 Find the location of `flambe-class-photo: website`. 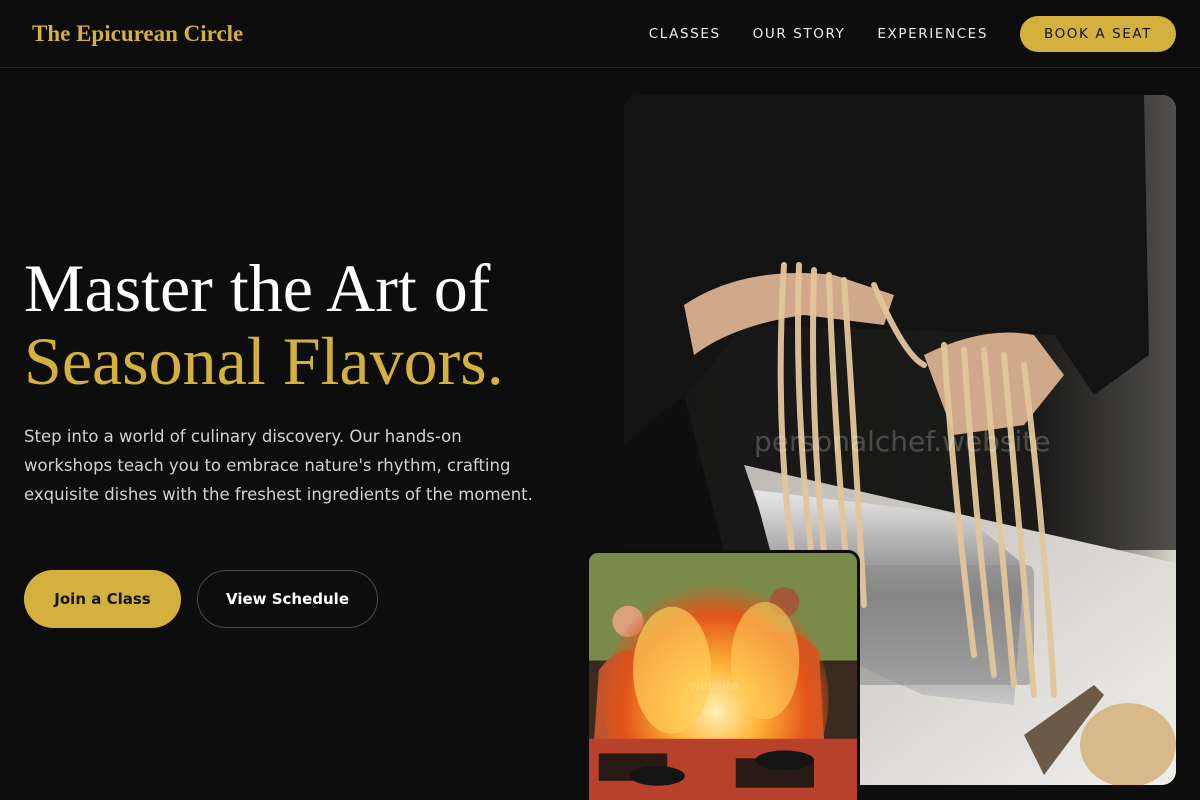

flambe-class-photo: website is located at coordinates (723, 675).